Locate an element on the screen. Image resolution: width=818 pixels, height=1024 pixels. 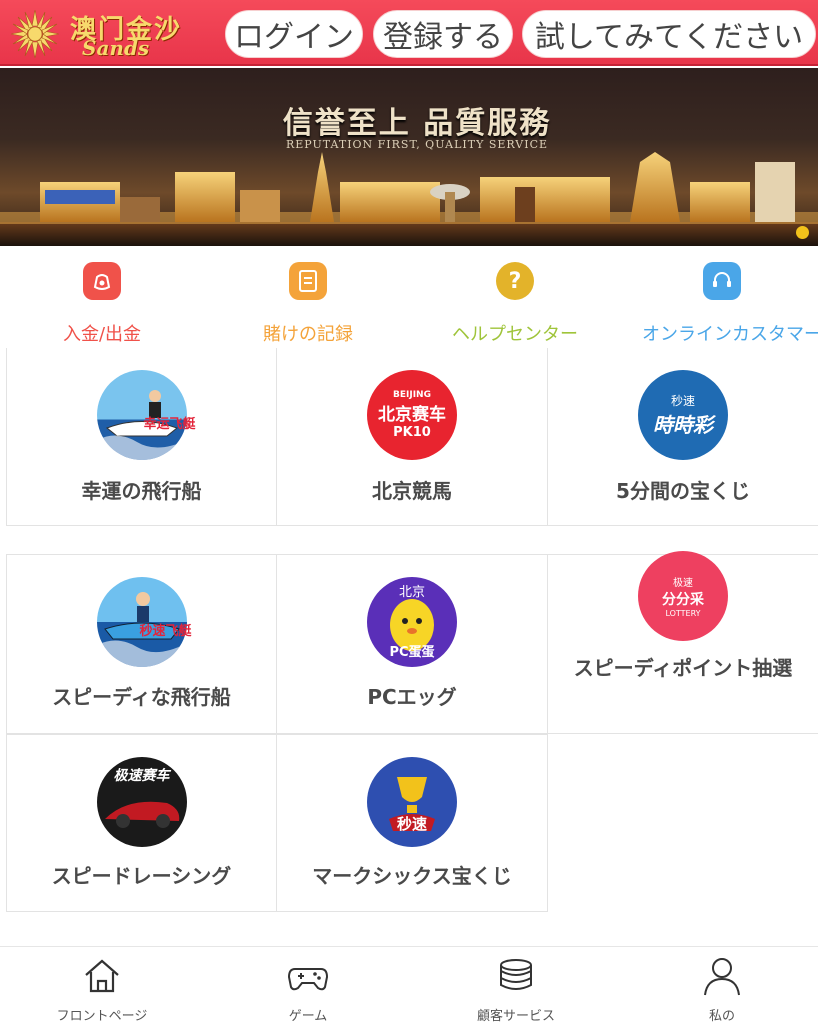
quick-menu: 入金/出金 賭けの記録 ? ヘルプセンター オンラインカスタマー is located at coordinates (409, 298).